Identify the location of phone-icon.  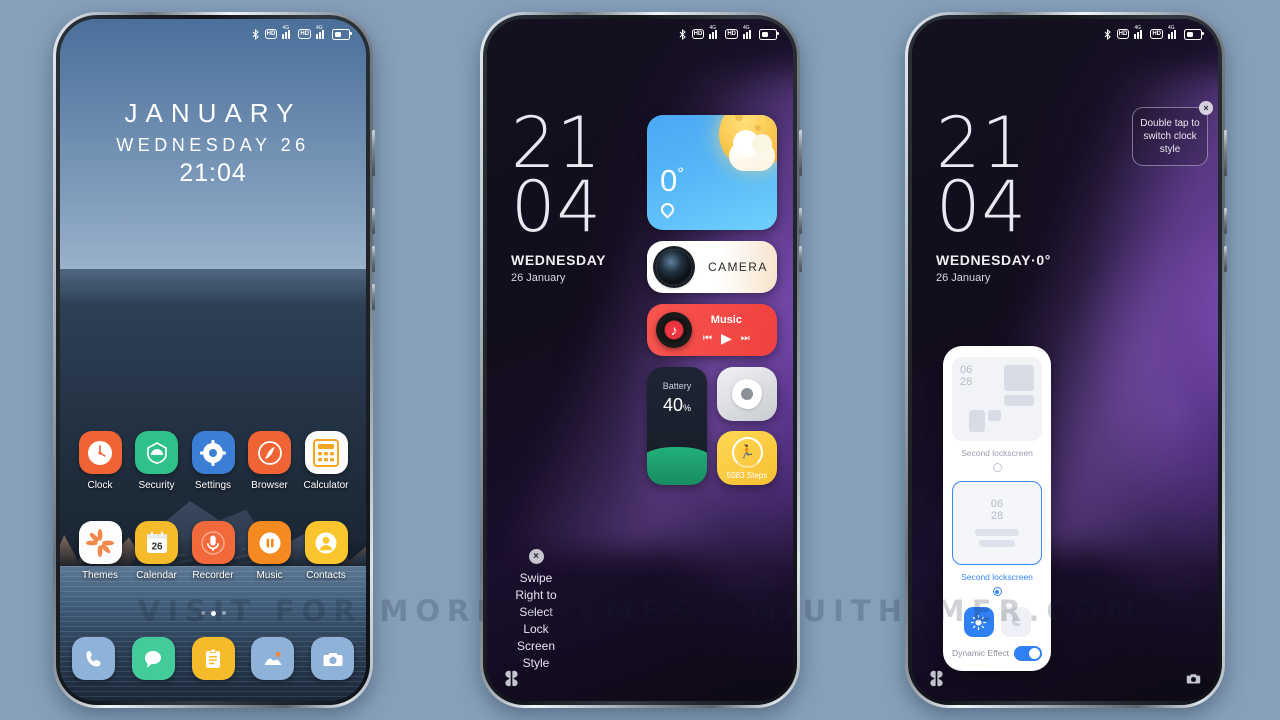
(93, 658).